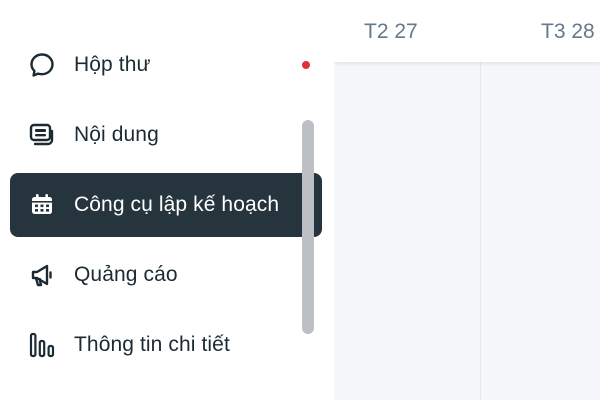 The height and width of the screenshot is (400, 600). I want to click on sidebar-item-planner: Công cụ lập kế hoạch, so click(166, 205).